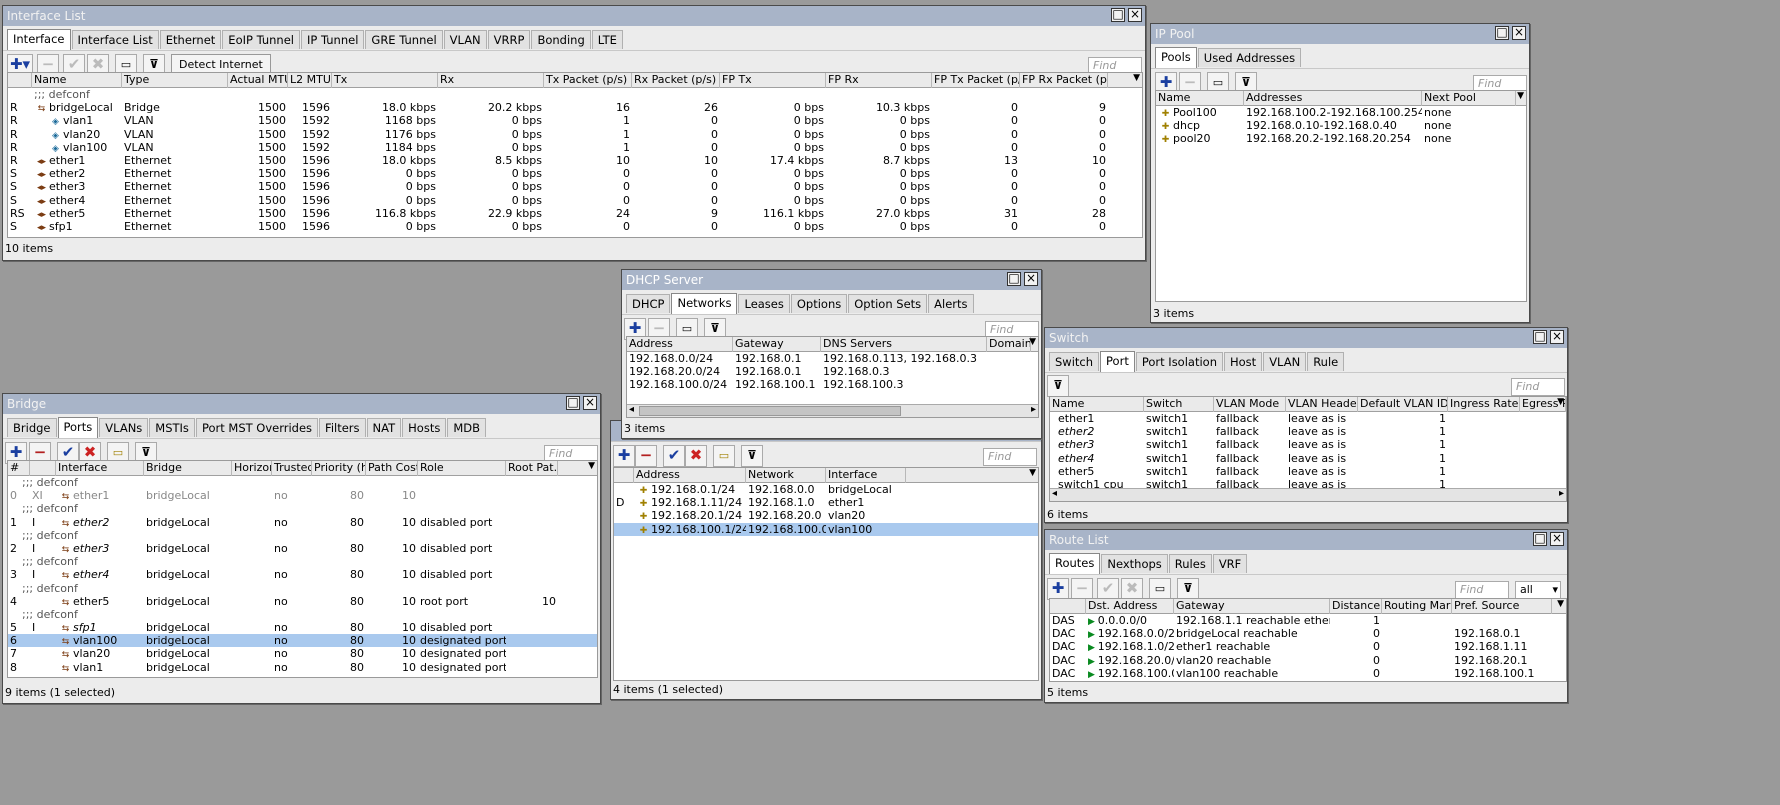 The height and width of the screenshot is (805, 1780). Describe the element at coordinates (509, 39) in the screenshot. I see `tab-vrrp: VRRP` at that location.